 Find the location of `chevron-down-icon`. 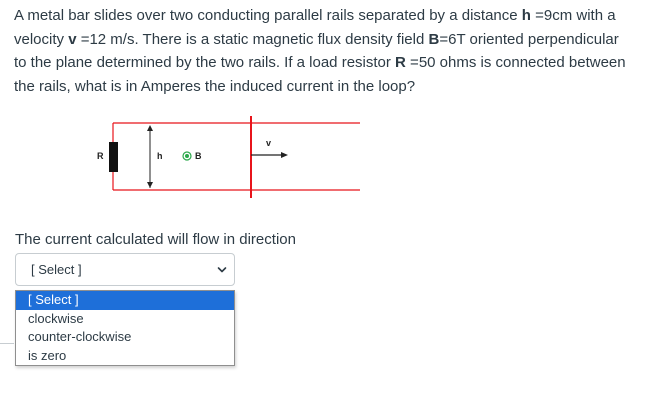

chevron-down-icon is located at coordinates (222, 270).